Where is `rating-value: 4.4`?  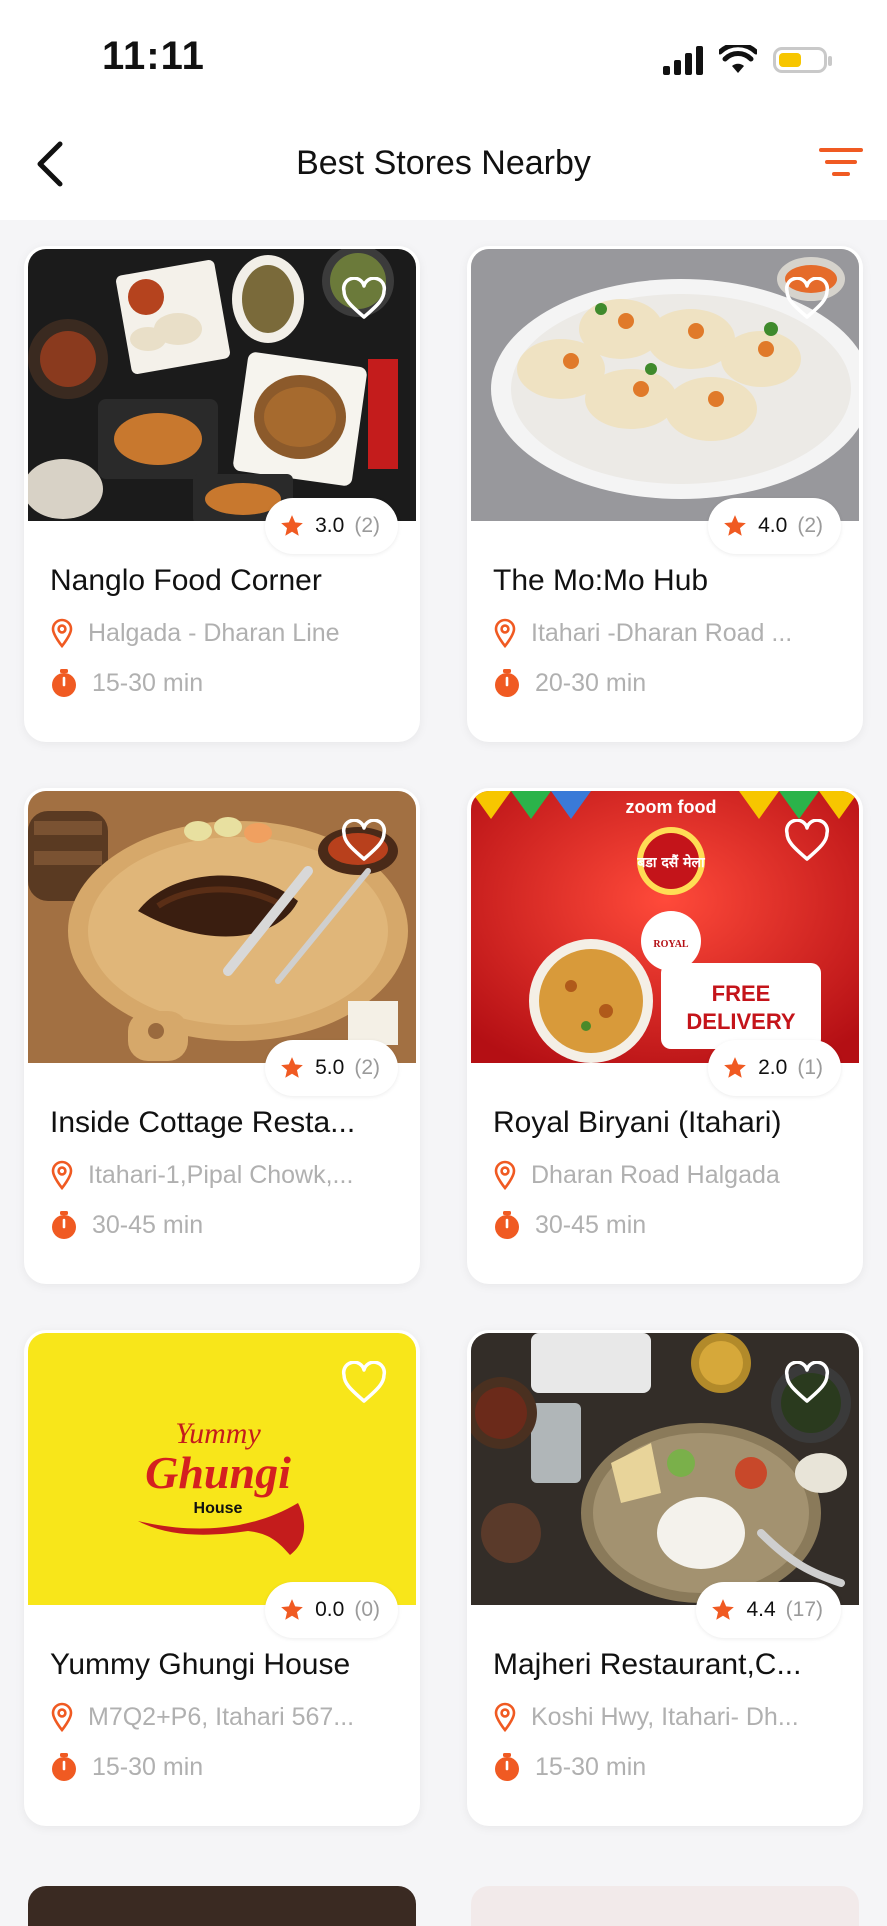
rating-value: 4.4 is located at coordinates (761, 1609).